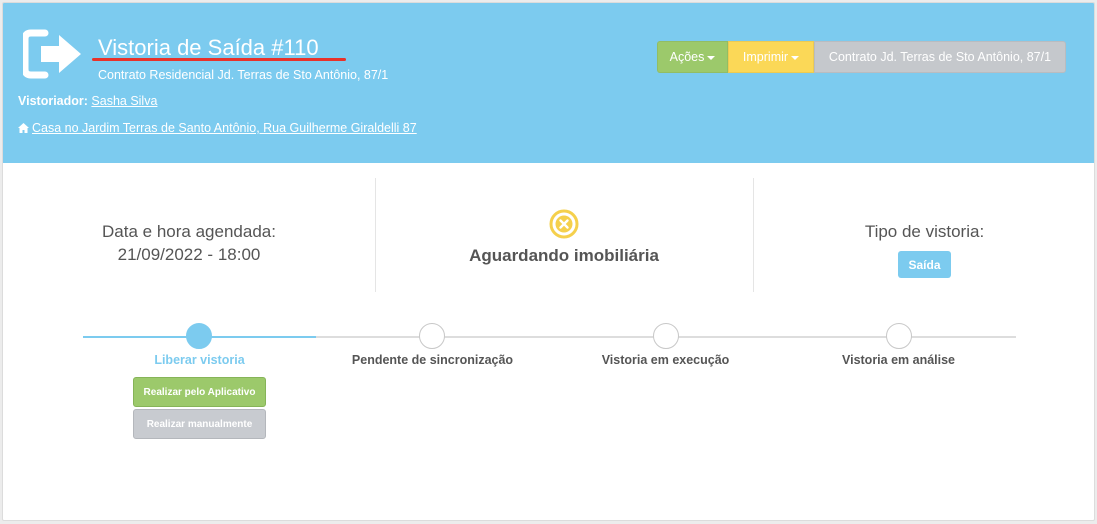 The height and width of the screenshot is (524, 1097). What do you see at coordinates (899, 336) in the screenshot?
I see `step-dot-analise` at bounding box center [899, 336].